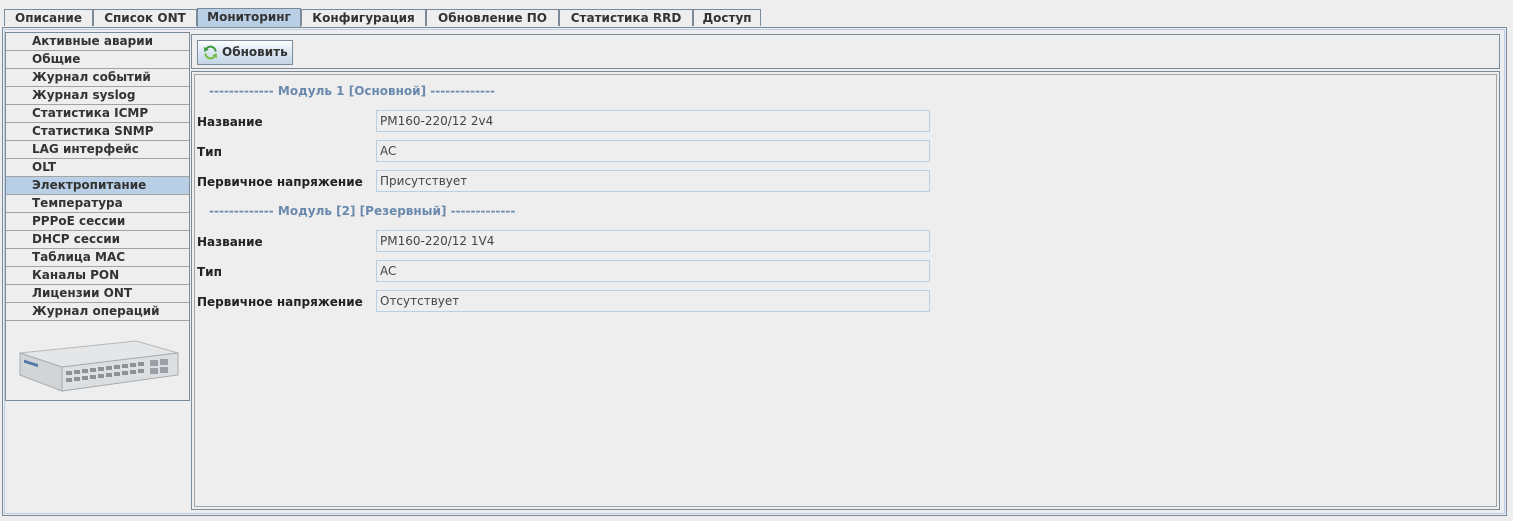  Describe the element at coordinates (97, 150) in the screenshot. I see `sidebar-item-lag: LAG интерфейс` at that location.